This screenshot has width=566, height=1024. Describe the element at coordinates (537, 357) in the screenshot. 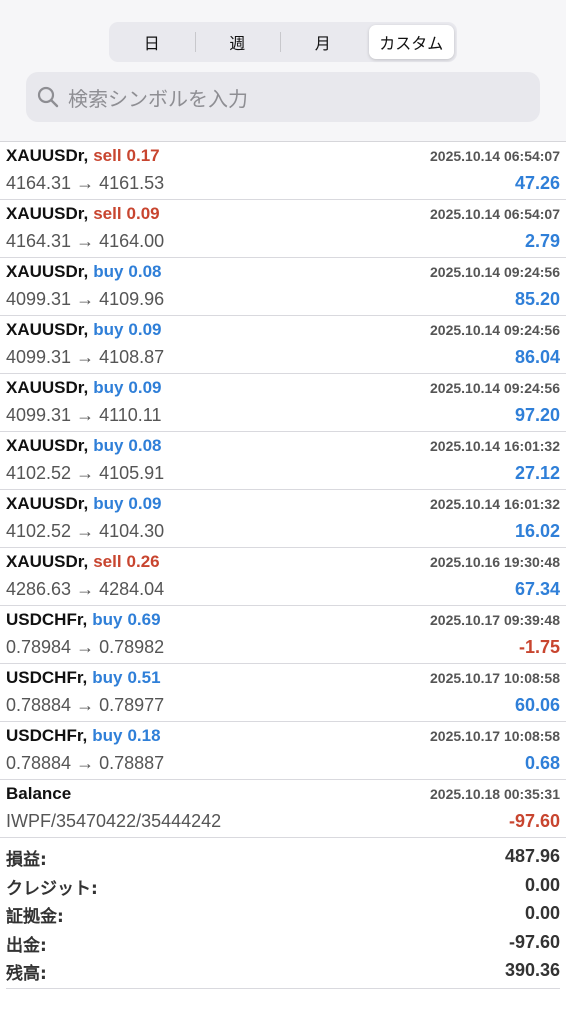

I see `deal-profit: 86.04` at that location.